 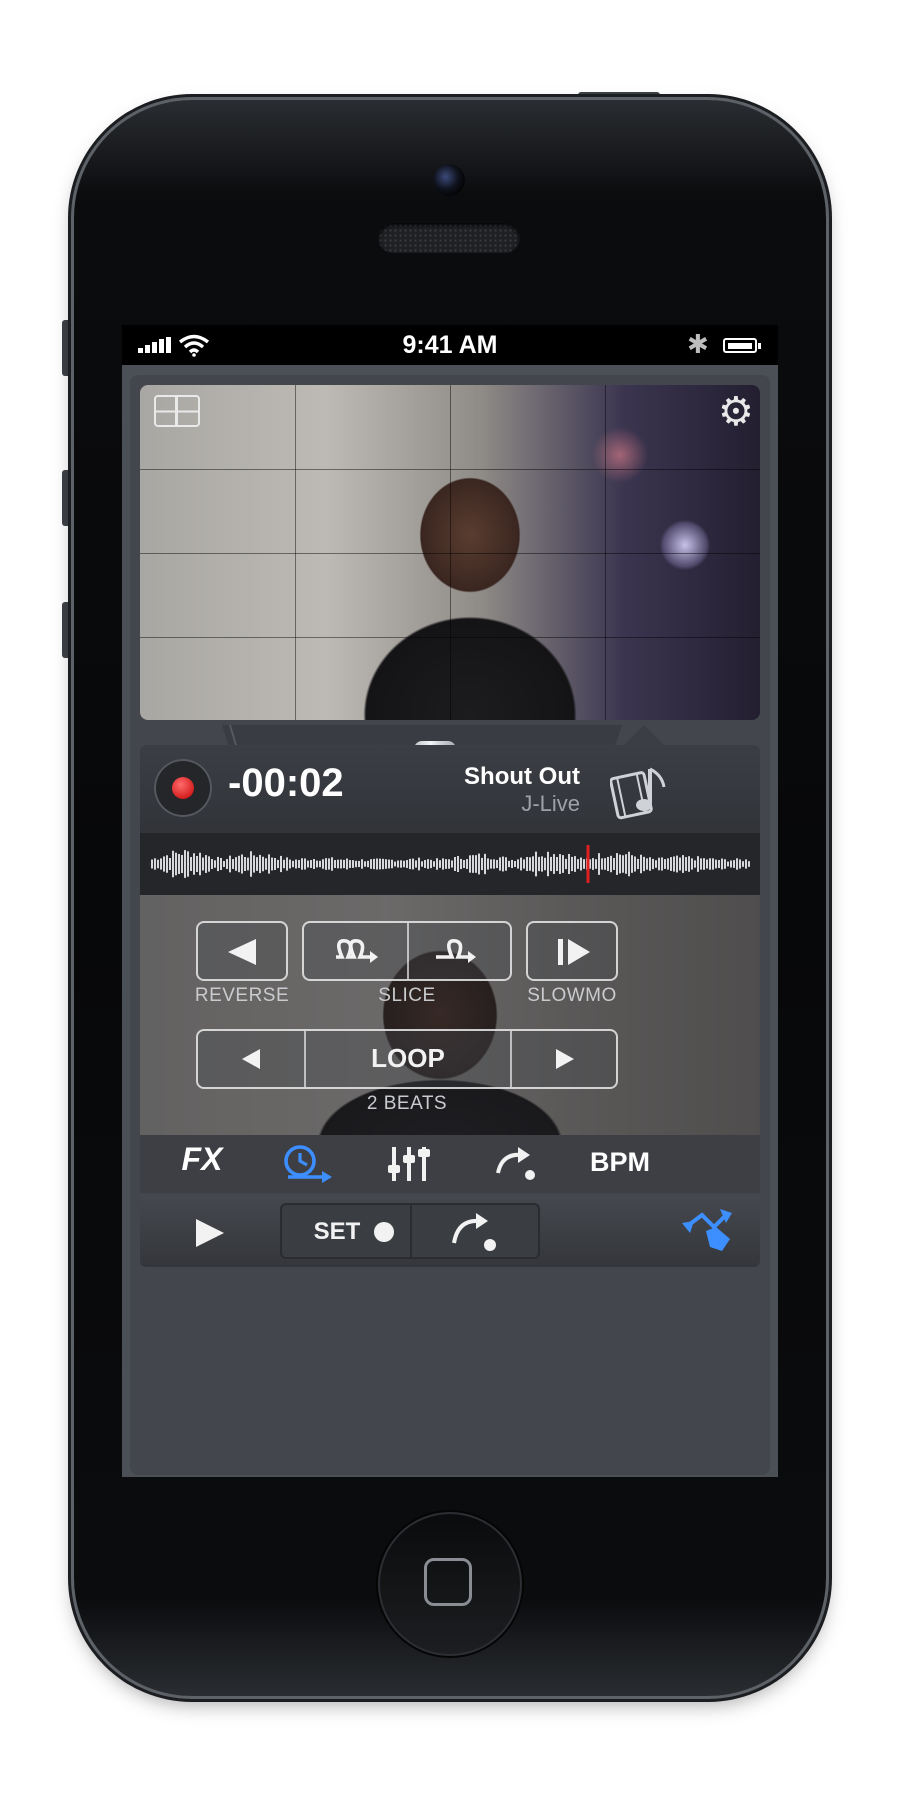 What do you see at coordinates (572, 995) in the screenshot?
I see `slowmo-label: SLOWMO` at bounding box center [572, 995].